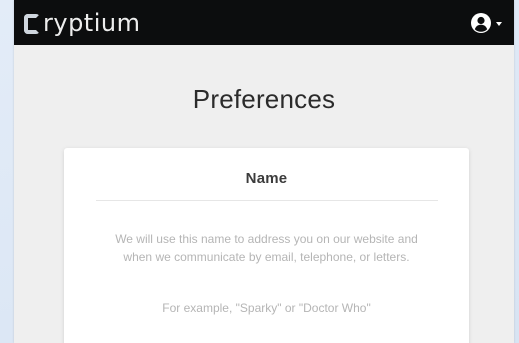 The height and width of the screenshot is (343, 519). What do you see at coordinates (264, 99) in the screenshot?
I see `page-title: Preferences` at bounding box center [264, 99].